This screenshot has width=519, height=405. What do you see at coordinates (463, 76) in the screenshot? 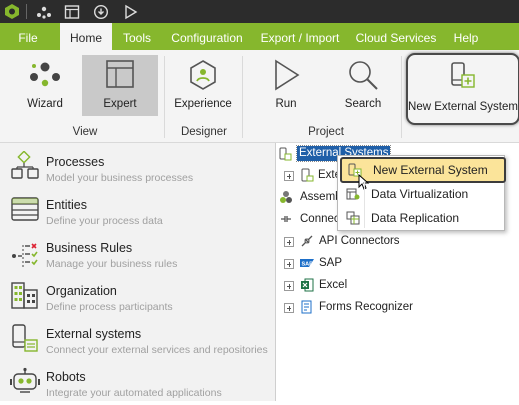
I see `new-external-system-icon` at bounding box center [463, 76].